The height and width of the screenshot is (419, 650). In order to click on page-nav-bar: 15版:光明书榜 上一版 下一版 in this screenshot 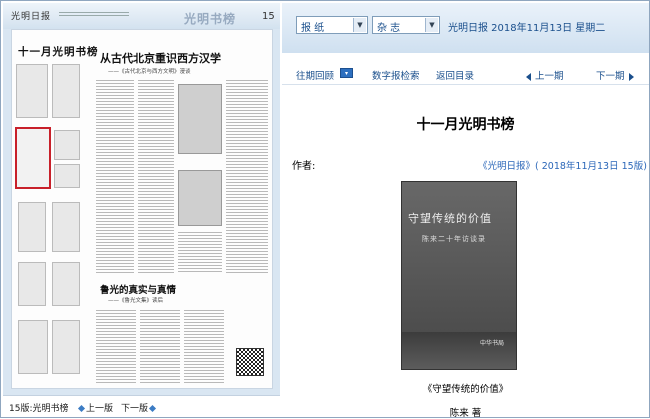, I will do `click(141, 406)`.